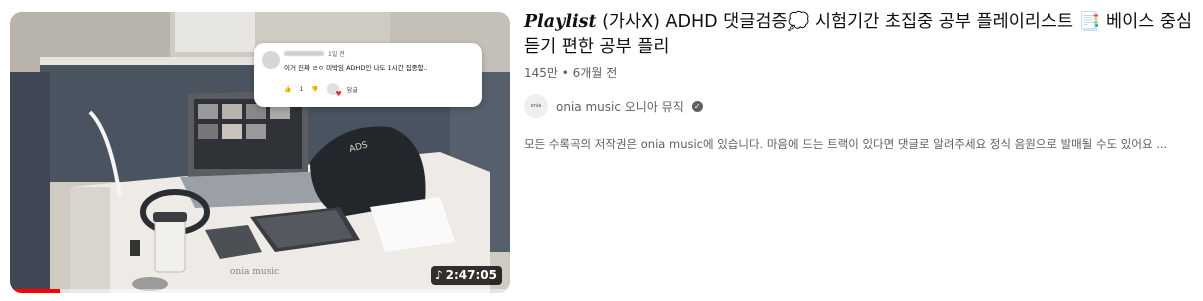 Image resolution: width=1203 pixels, height=301 pixels. What do you see at coordinates (288, 89) in the screenshot?
I see `thumbs-up-icon: 👍` at bounding box center [288, 89].